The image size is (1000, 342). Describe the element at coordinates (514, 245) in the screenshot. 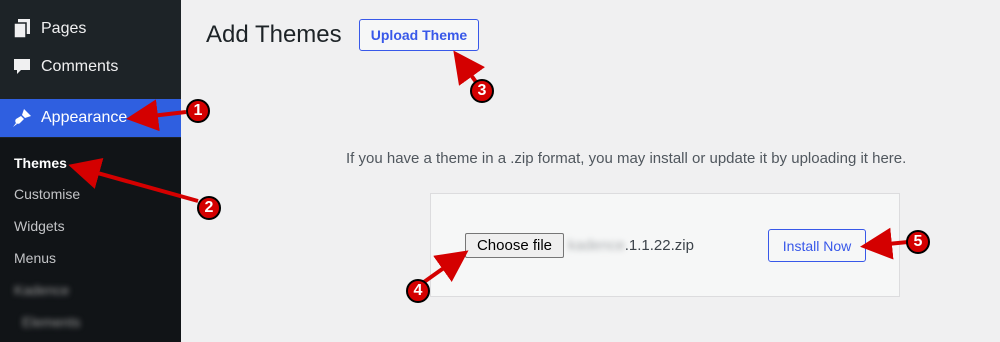

I see `choose-file-button: Choose file` at that location.